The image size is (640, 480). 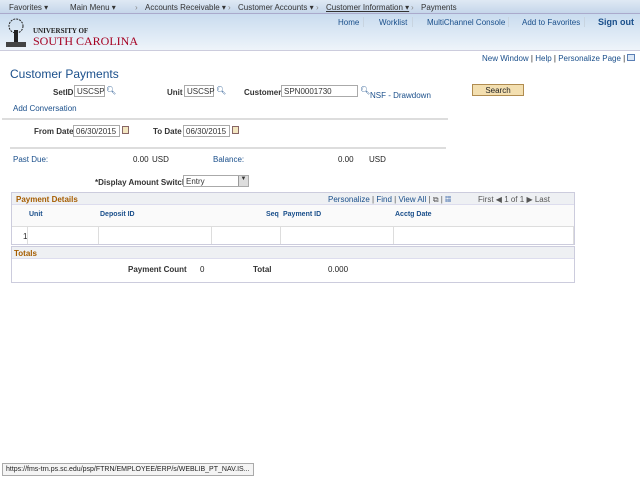 I want to click on grid-personalize-link: Personalize, so click(x=349, y=199).